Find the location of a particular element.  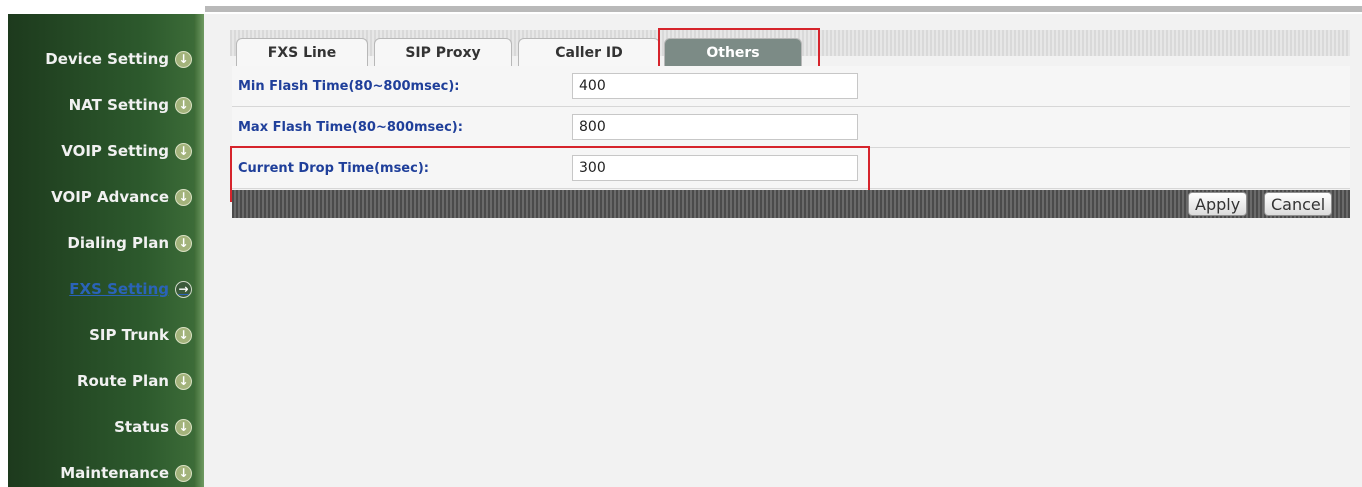

tab-label: Others is located at coordinates (733, 53).